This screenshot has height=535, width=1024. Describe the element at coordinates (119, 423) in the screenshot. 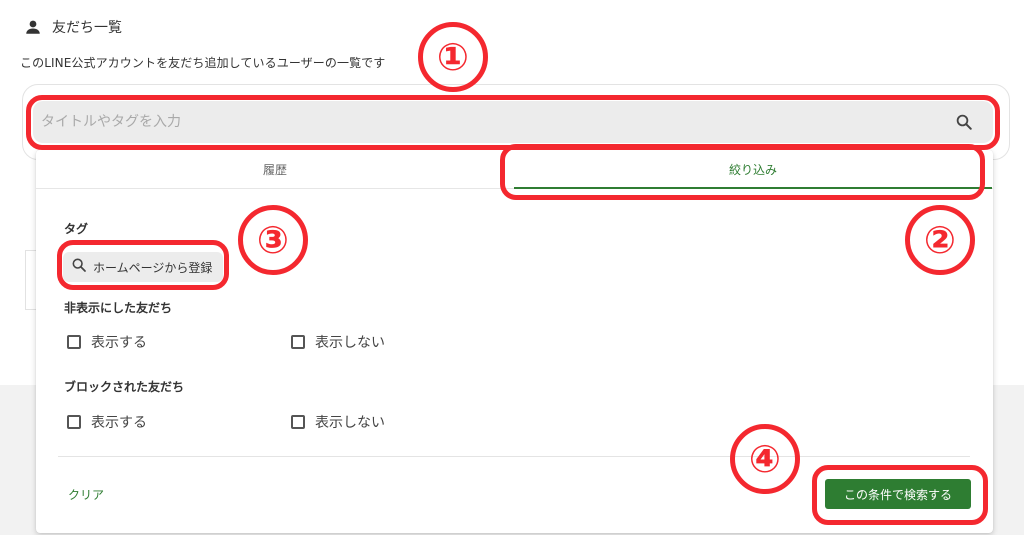

I see `blocked-show-label: 表示する` at that location.